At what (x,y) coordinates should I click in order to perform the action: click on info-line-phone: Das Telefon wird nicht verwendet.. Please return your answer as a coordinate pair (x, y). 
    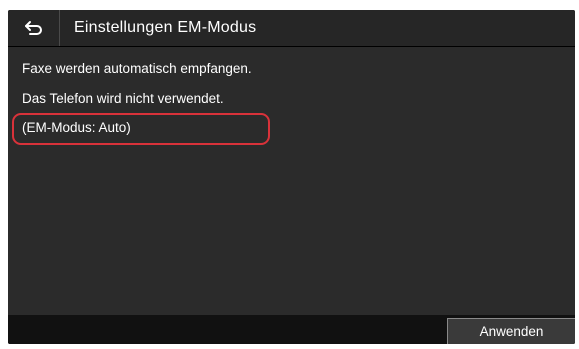
    Looking at the image, I should click on (123, 98).